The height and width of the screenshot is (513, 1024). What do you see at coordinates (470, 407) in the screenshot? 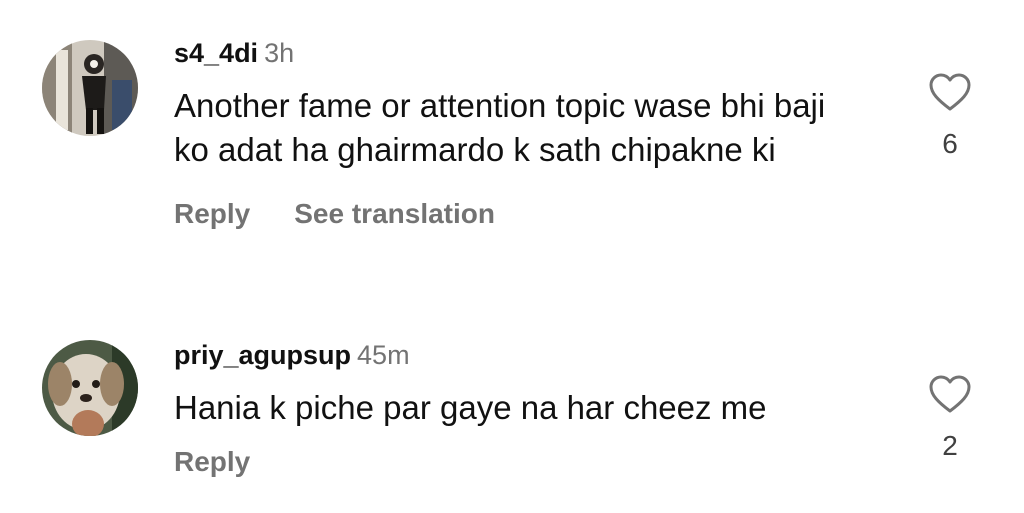
I see `comment-text: Hania k piche par gaye na har cheez me` at bounding box center [470, 407].